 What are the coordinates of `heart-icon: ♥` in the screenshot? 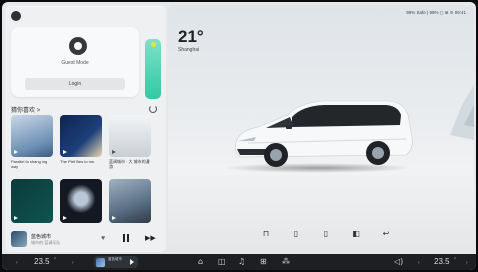 It's located at (103, 238).